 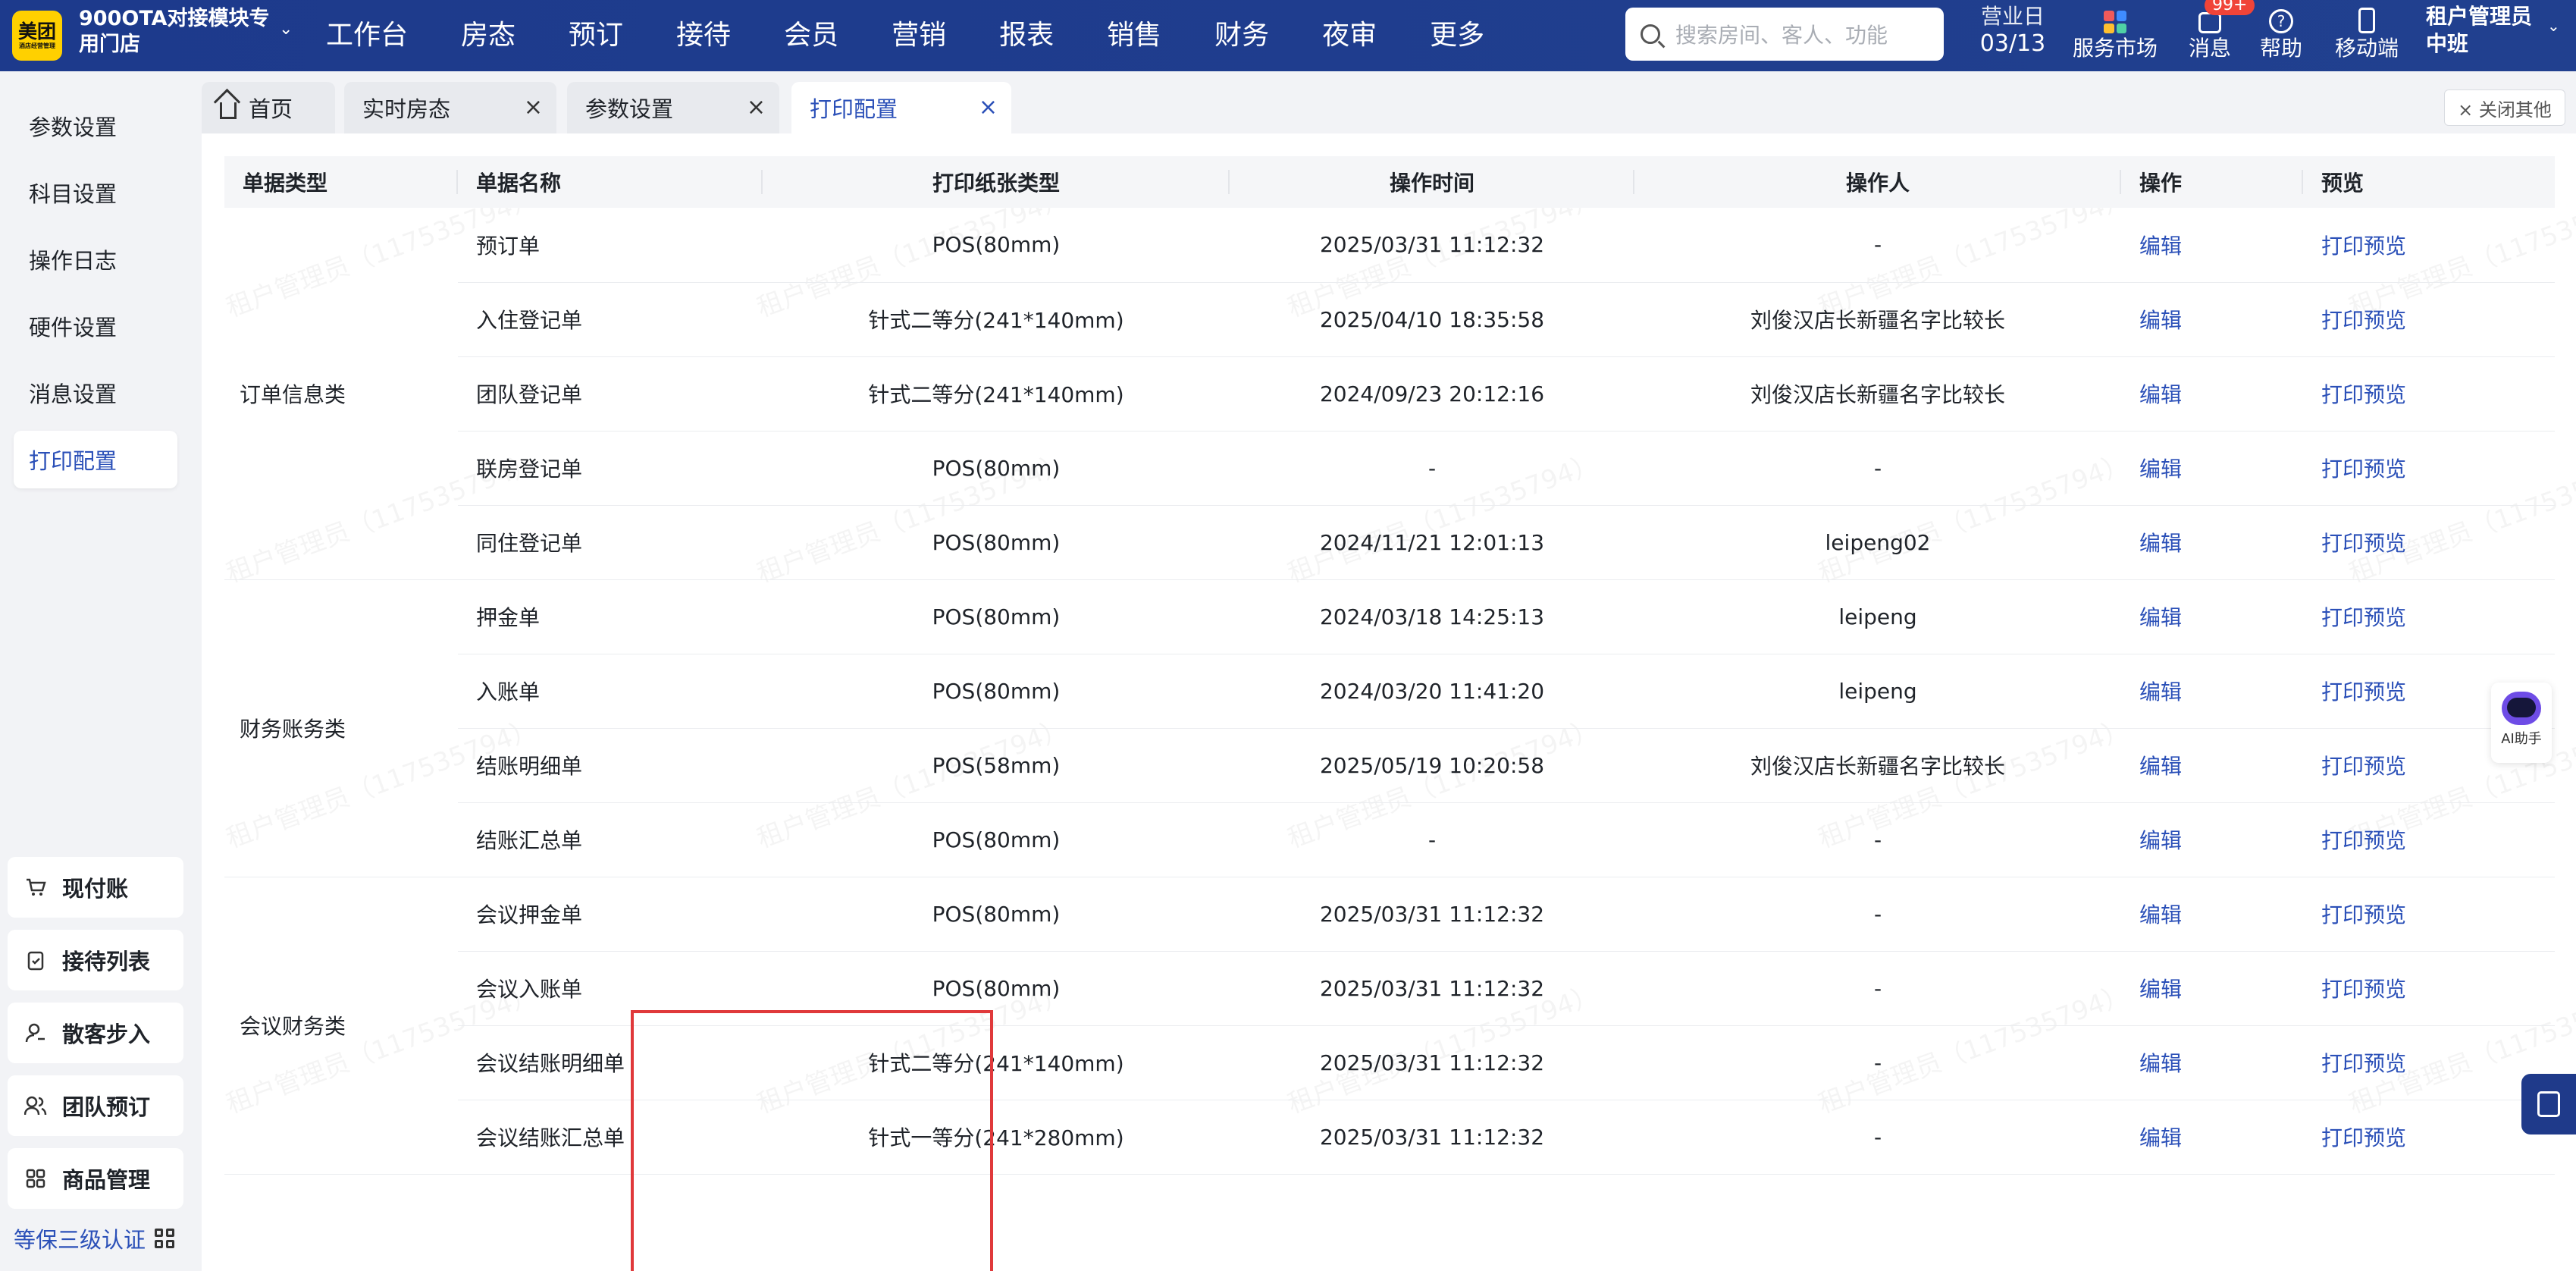 I want to click on service-market-button: 服务市场, so click(x=2115, y=33).